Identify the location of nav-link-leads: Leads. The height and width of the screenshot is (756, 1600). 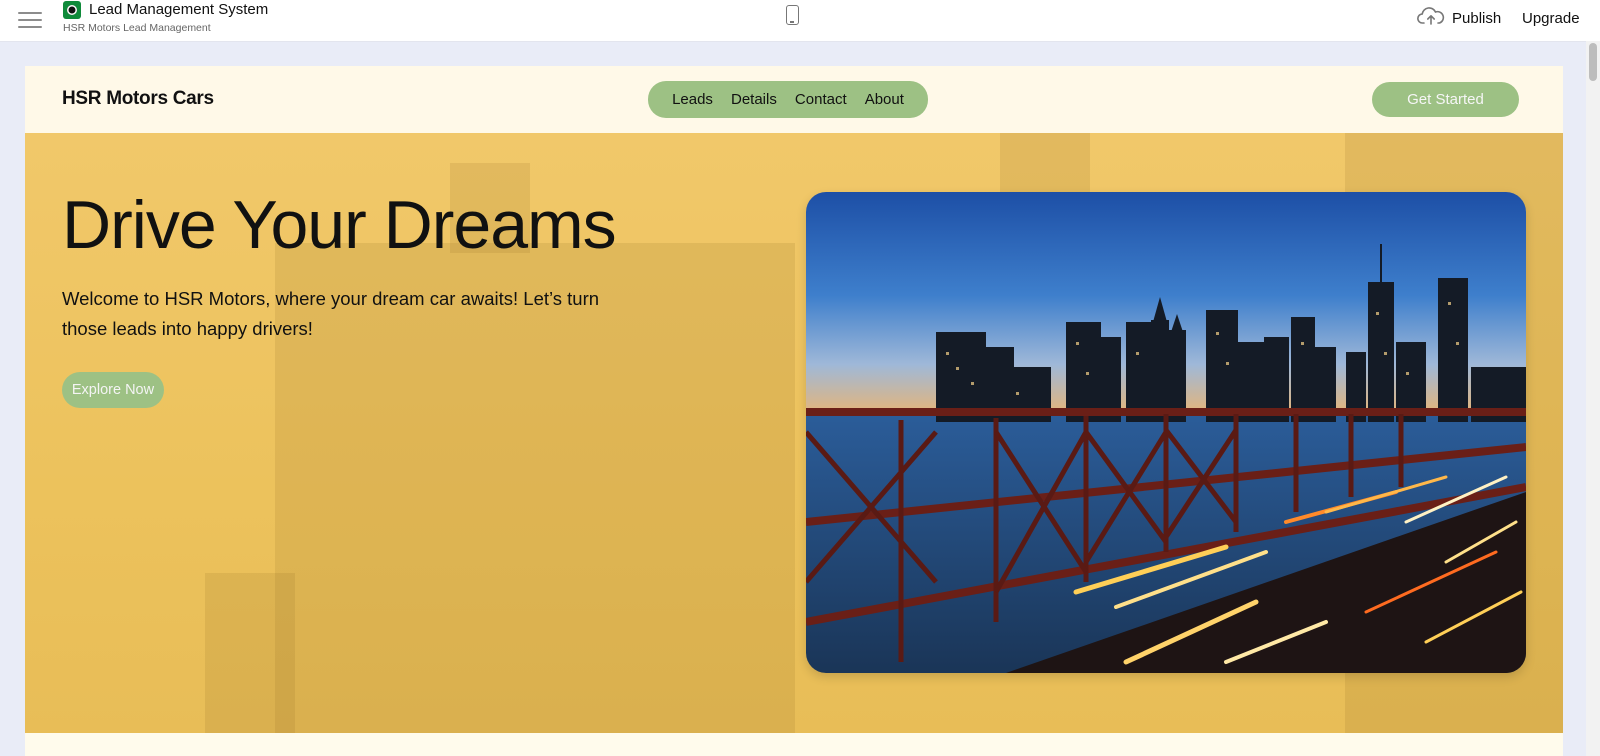
(692, 99).